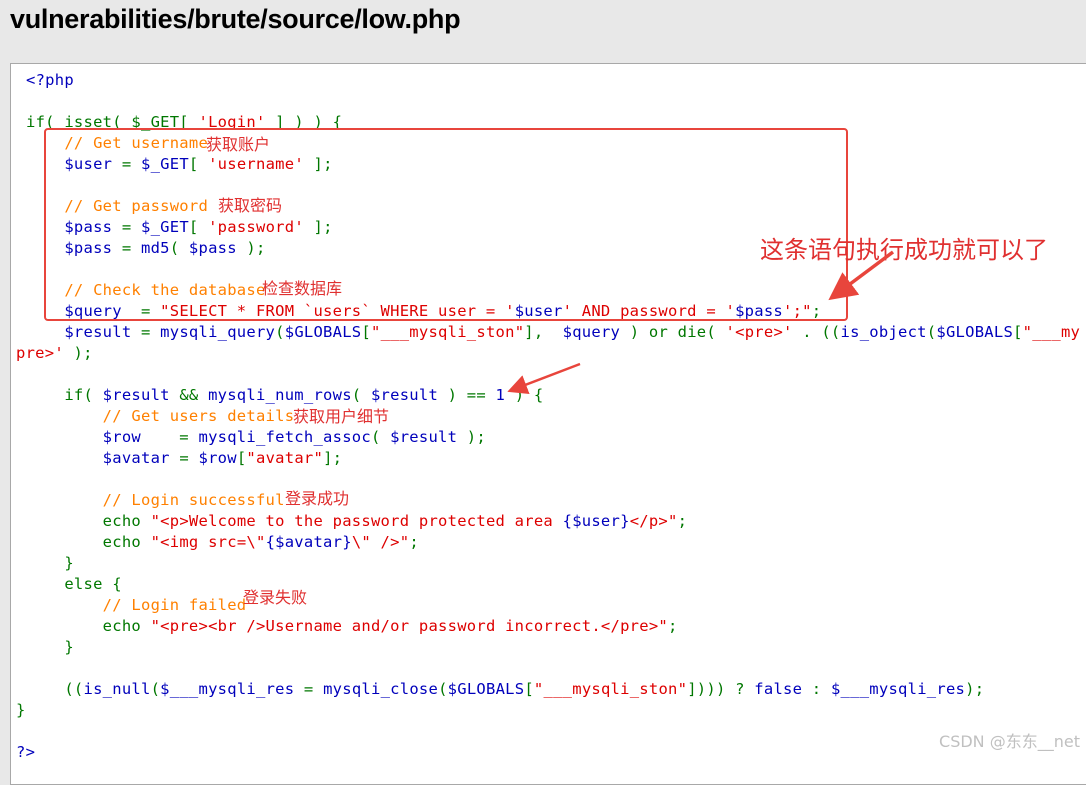 Image resolution: width=1086 pixels, height=785 pixels. I want to click on arrow-to-query-line, so click(861, 275).